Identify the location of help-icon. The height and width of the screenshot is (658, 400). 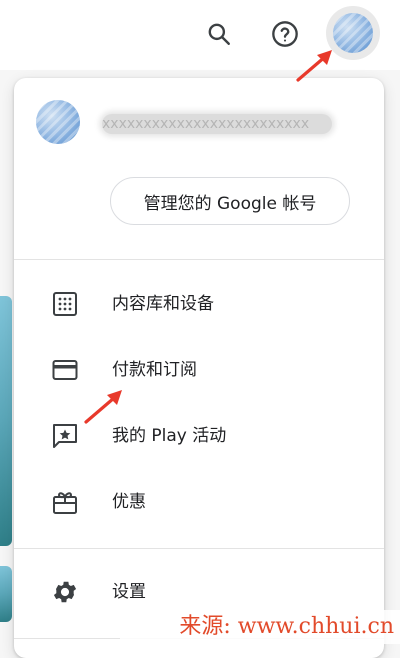
(285, 34).